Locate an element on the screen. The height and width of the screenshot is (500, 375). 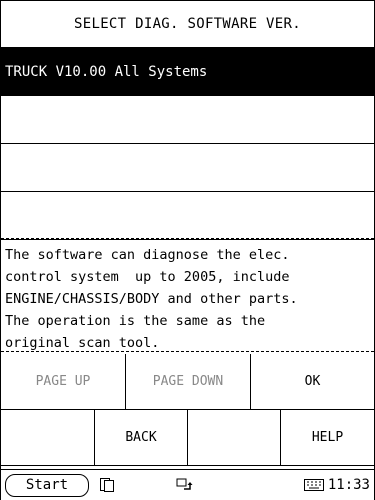
taskbar: Start 11:33 is located at coordinates (187, 484).